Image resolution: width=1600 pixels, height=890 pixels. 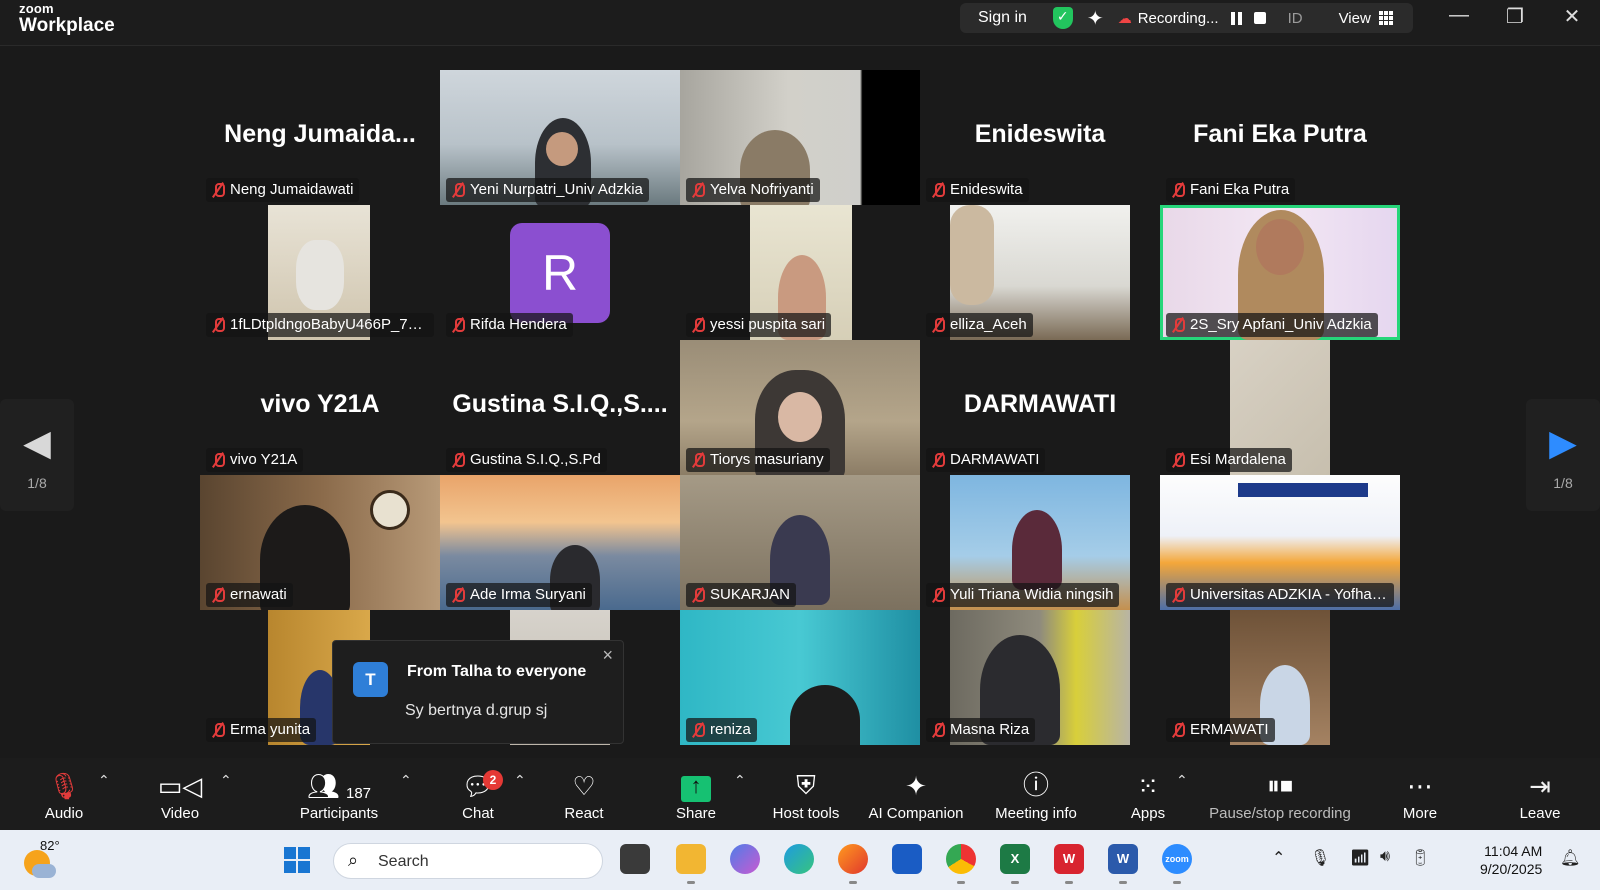 I want to click on sign-in-link: Sign in, so click(x=1002, y=18).